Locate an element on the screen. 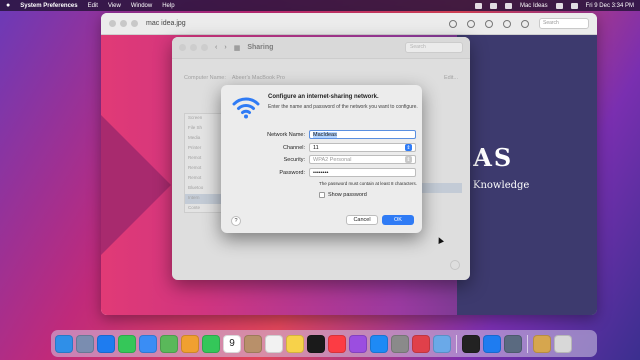  appletv-icon is located at coordinates (316, 343).